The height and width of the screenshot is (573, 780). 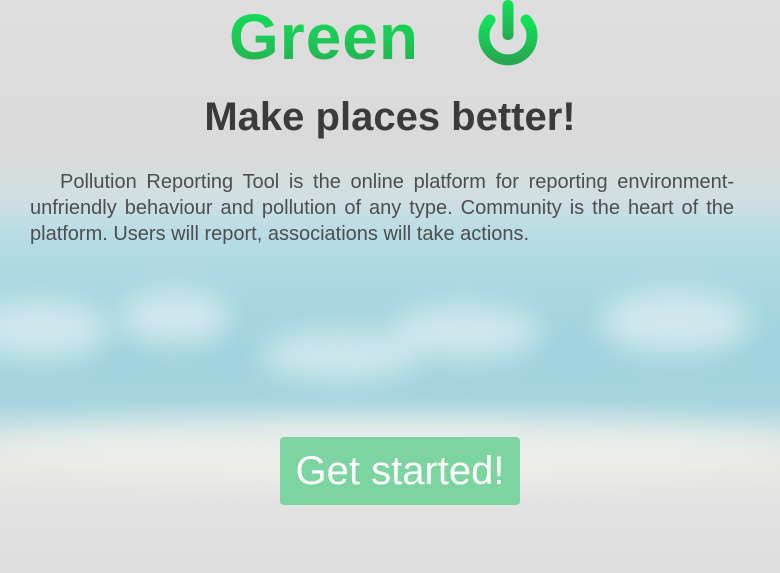 What do you see at coordinates (400, 471) in the screenshot?
I see `get-started-button: Get started!` at bounding box center [400, 471].